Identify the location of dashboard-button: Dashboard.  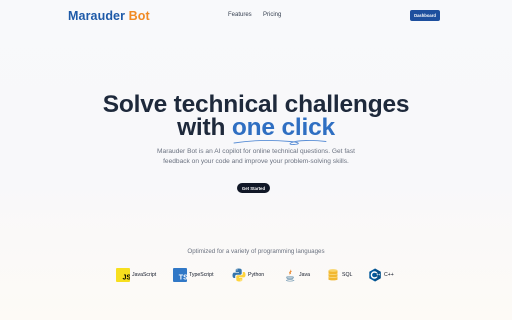
(425, 15).